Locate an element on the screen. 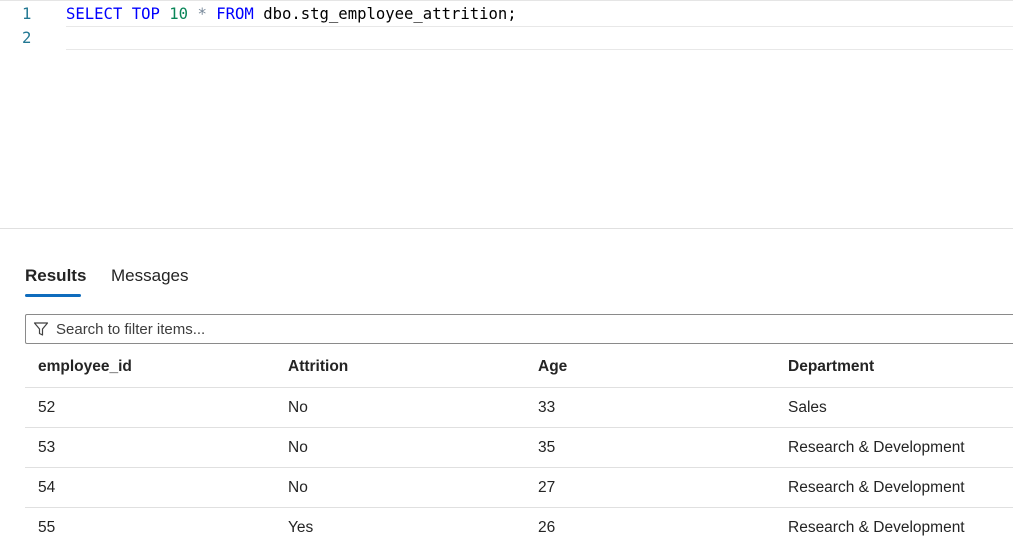 The width and height of the screenshot is (1013, 542). cell-employee-id: 52 is located at coordinates (46, 408).